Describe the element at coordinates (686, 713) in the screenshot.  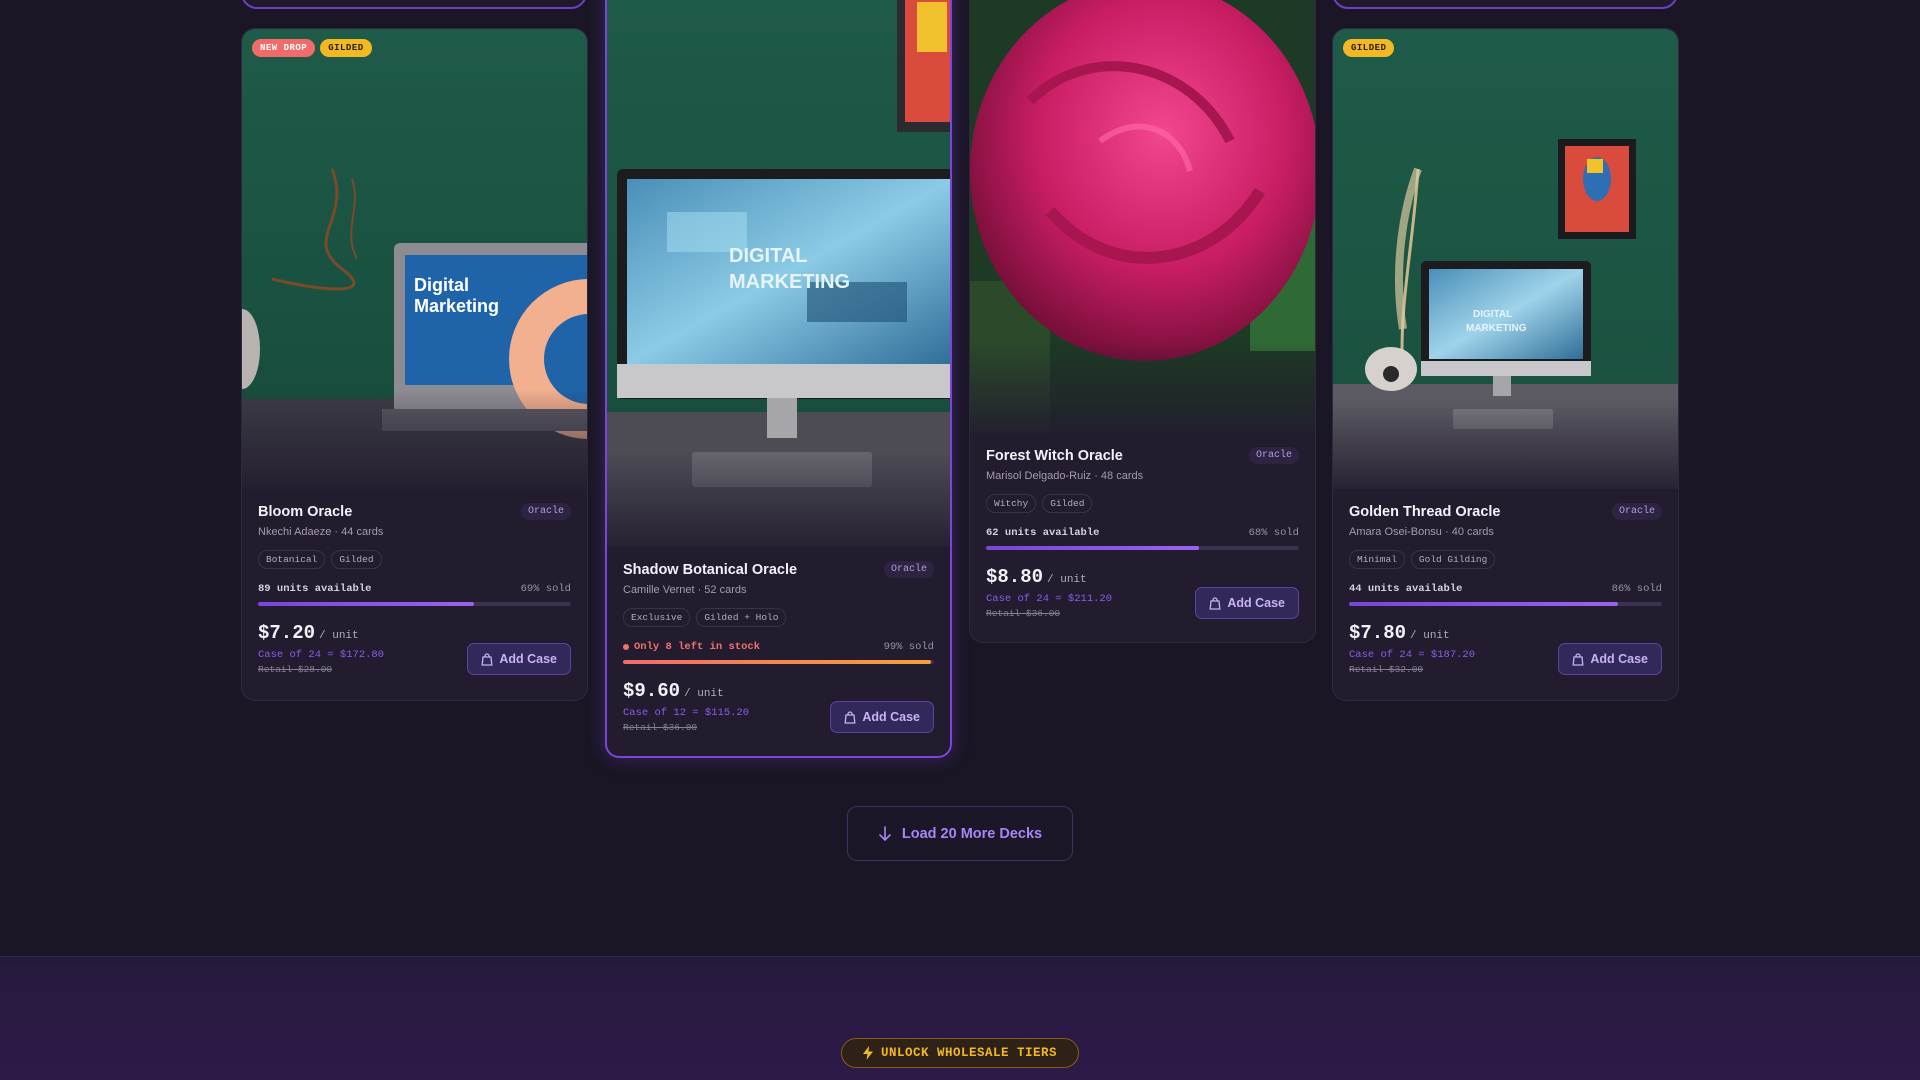
I see `case-price: Case of 12 = $115.20` at that location.